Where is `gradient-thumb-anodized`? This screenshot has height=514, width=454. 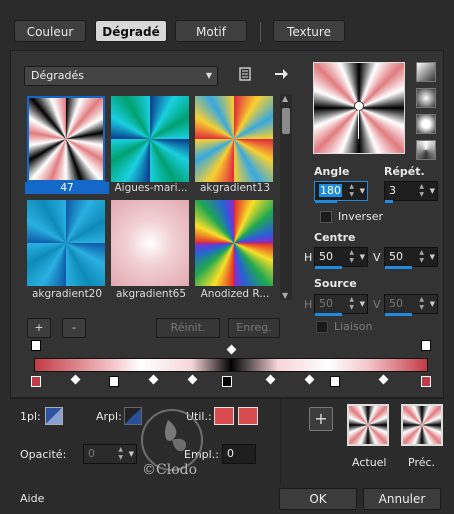 gradient-thumb-anodized is located at coordinates (234, 243).